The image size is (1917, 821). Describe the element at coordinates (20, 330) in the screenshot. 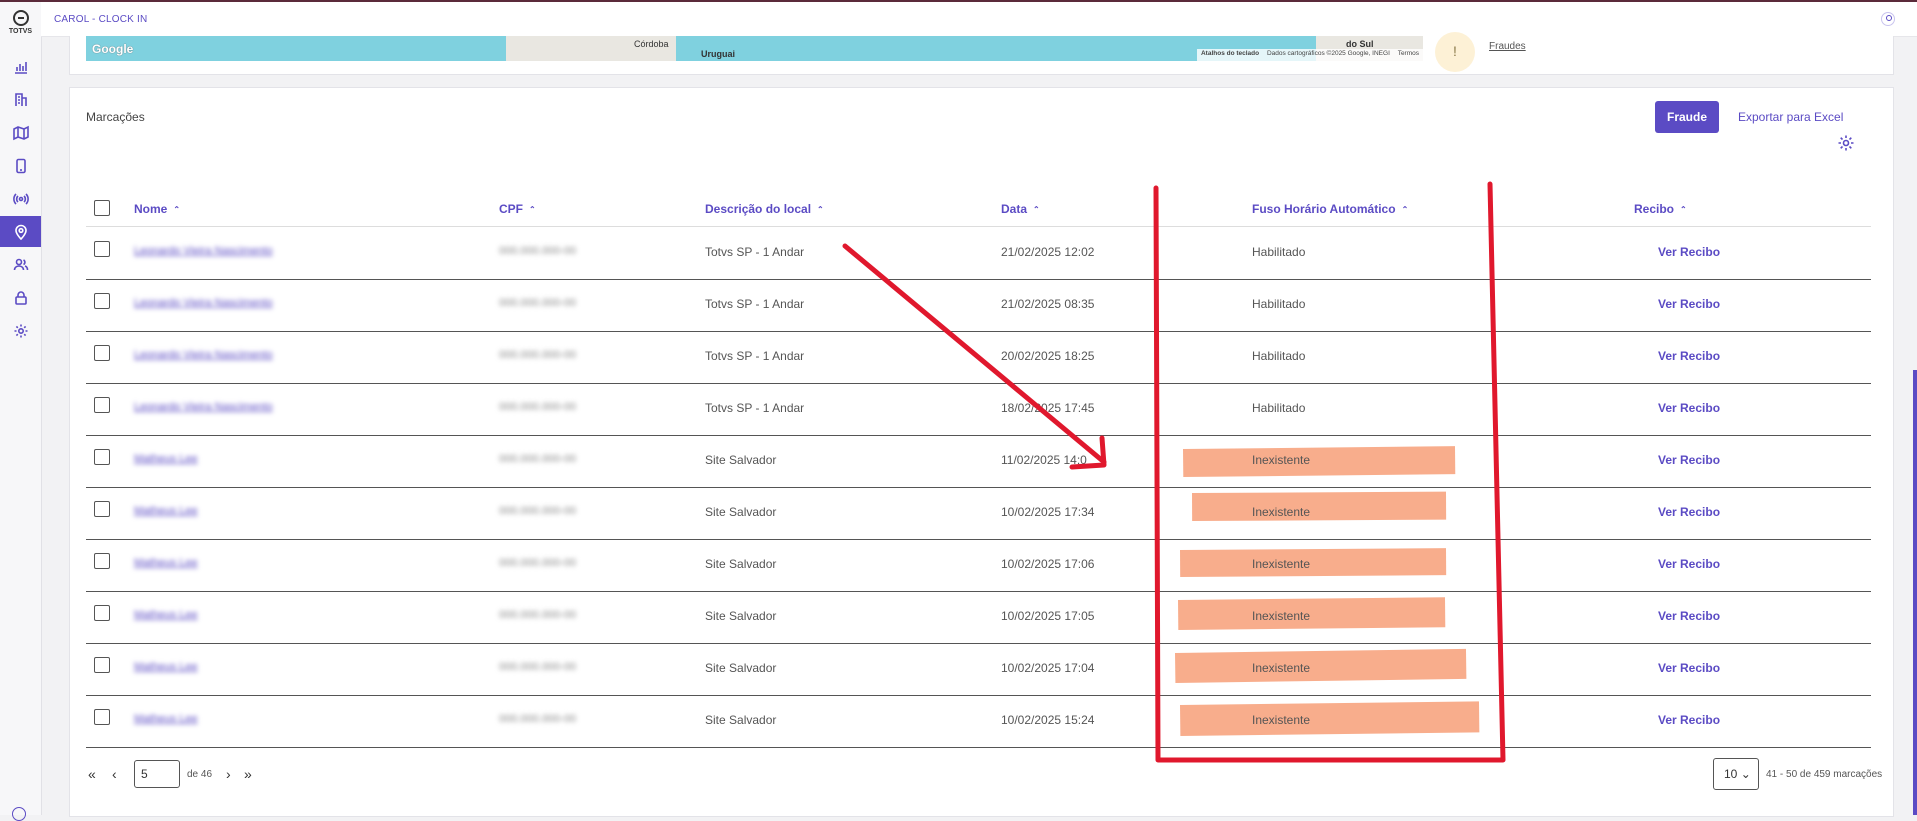

I see `sidebar-item-settings` at that location.